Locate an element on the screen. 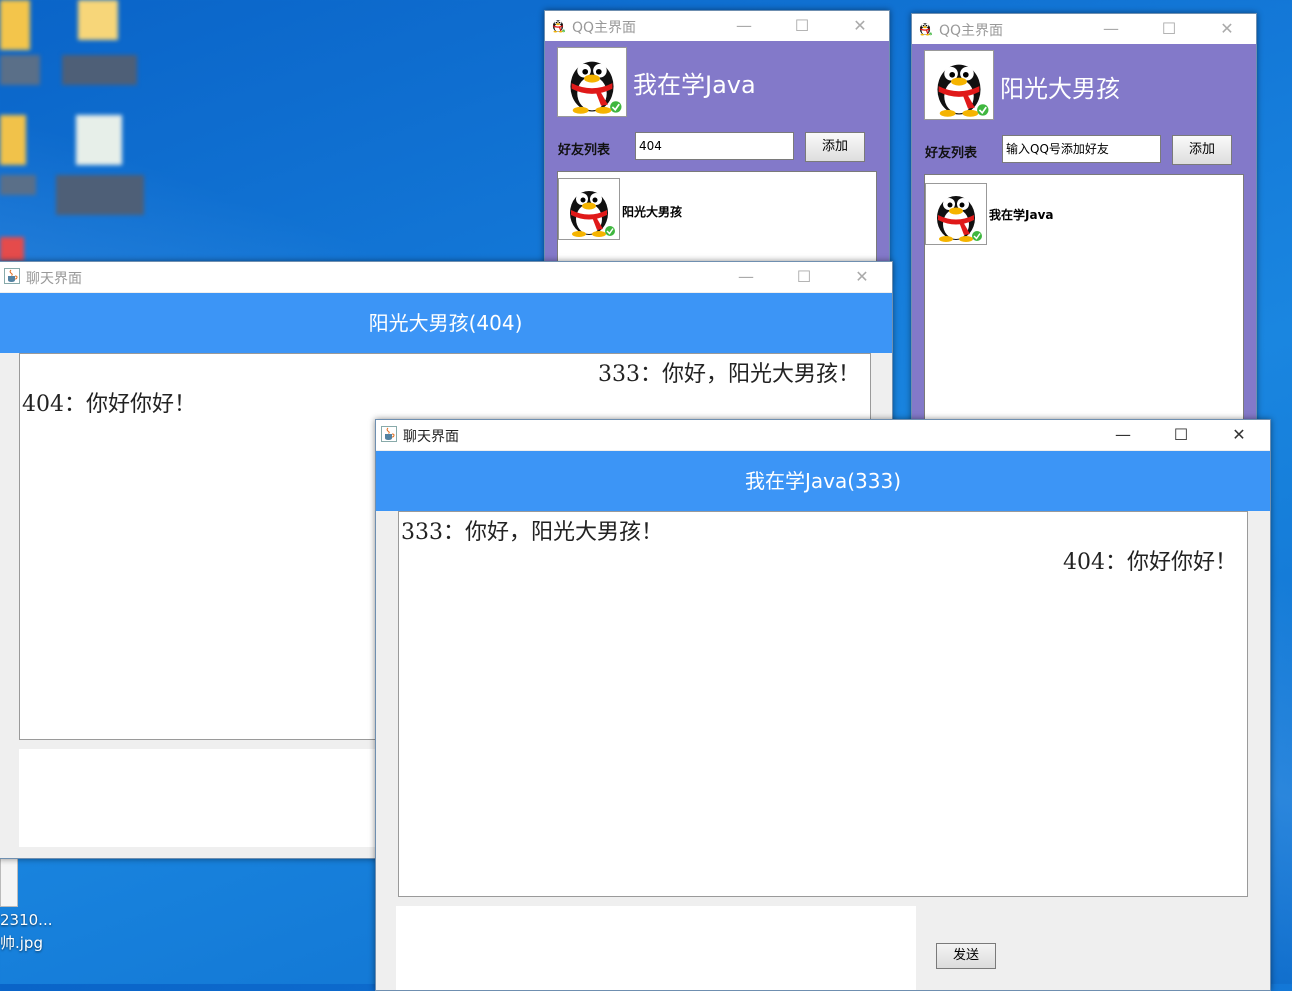  add-friend-input: 404 is located at coordinates (714, 146).